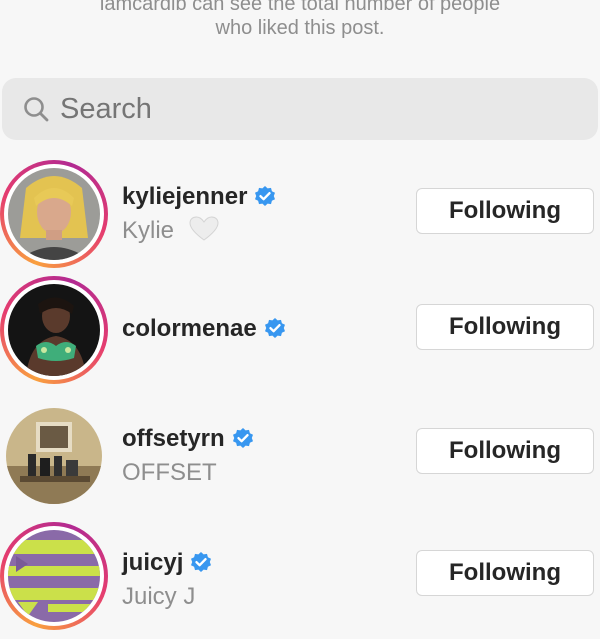 This screenshot has width=600, height=639. I want to click on full-name: OFFSET, so click(169, 472).